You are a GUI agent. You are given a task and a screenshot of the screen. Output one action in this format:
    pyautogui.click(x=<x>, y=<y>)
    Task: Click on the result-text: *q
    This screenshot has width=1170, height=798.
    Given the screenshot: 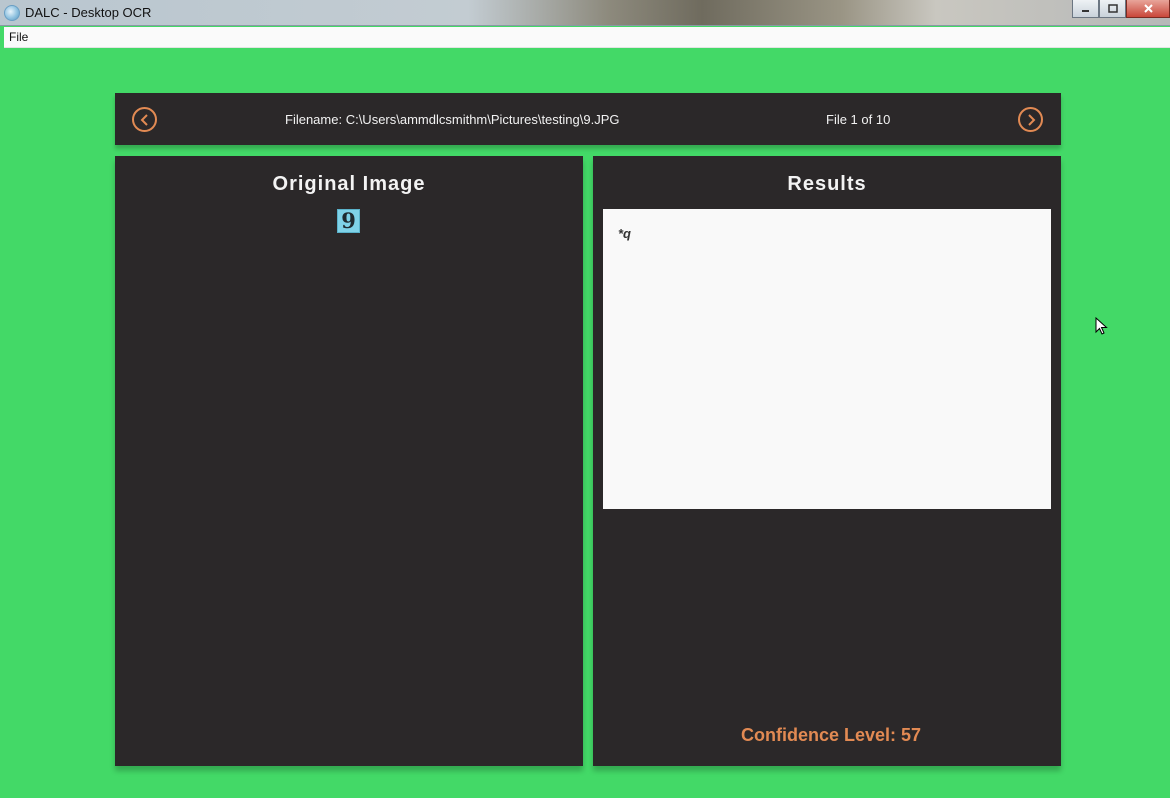 What is the action you would take?
    pyautogui.click(x=624, y=233)
    